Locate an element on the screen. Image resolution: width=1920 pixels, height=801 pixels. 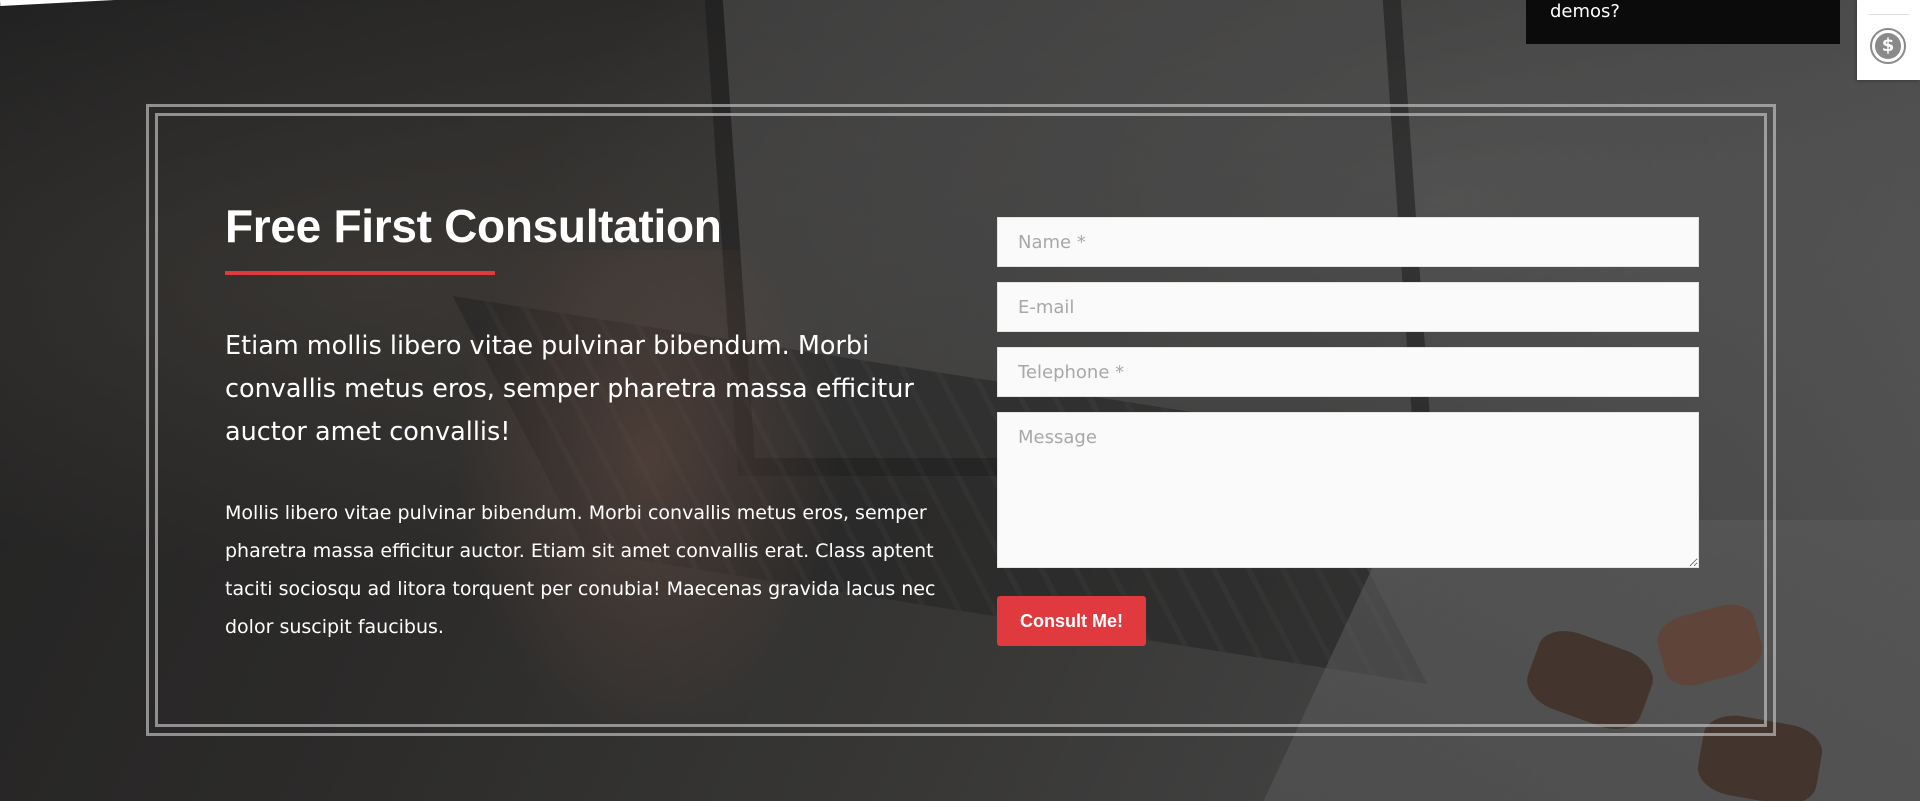
telephone-field is located at coordinates (1348, 372).